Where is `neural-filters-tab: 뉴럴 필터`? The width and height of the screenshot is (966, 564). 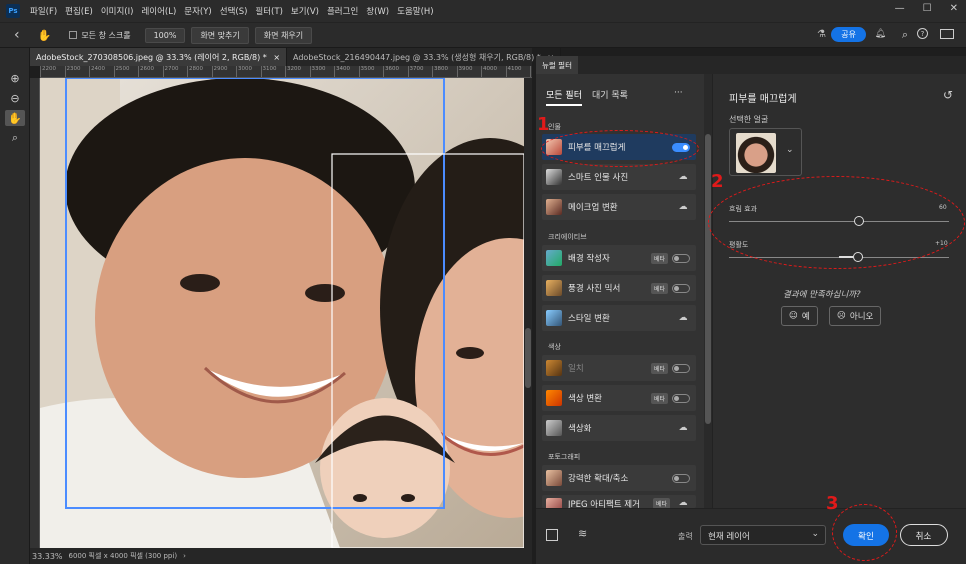 neural-filters-tab: 뉴럴 필터 is located at coordinates (557, 65).